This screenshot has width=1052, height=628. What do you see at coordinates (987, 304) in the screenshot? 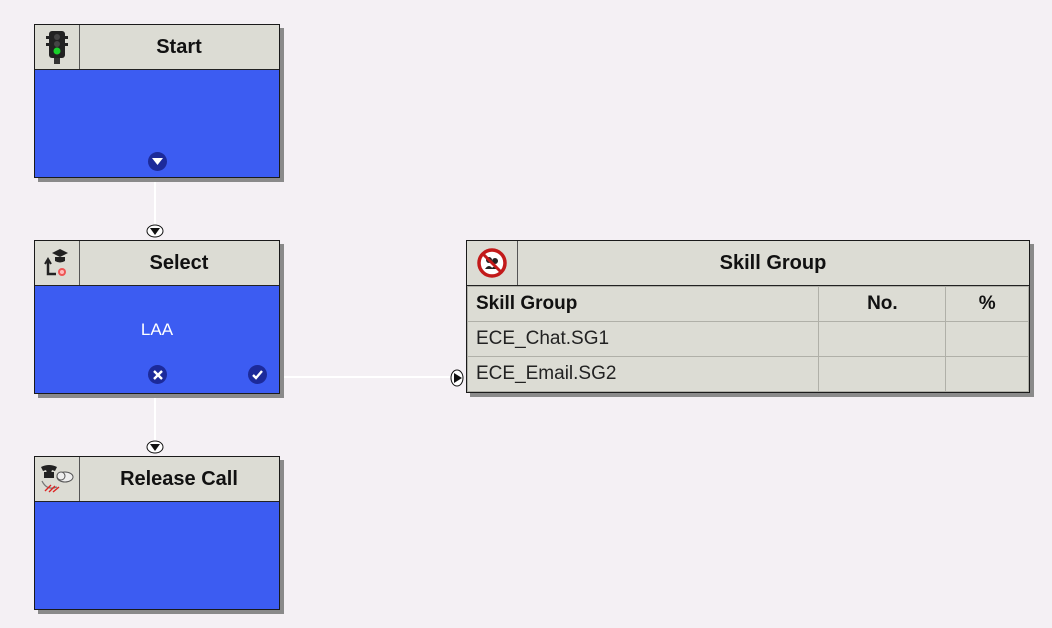
I see `column-header-percent: %` at bounding box center [987, 304].